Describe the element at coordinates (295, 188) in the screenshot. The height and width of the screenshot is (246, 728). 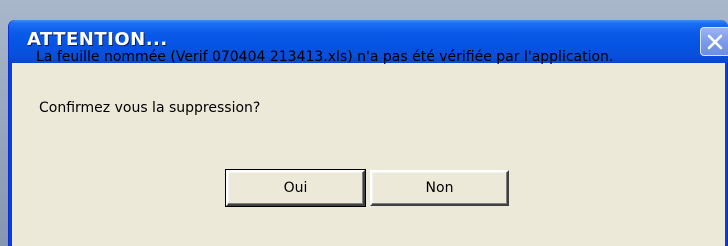
I see `yes-button: Oui` at that location.